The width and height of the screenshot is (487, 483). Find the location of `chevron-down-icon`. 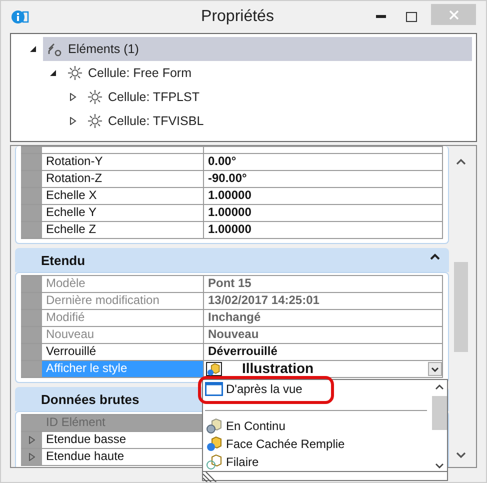

chevron-down-icon is located at coordinates (435, 369).